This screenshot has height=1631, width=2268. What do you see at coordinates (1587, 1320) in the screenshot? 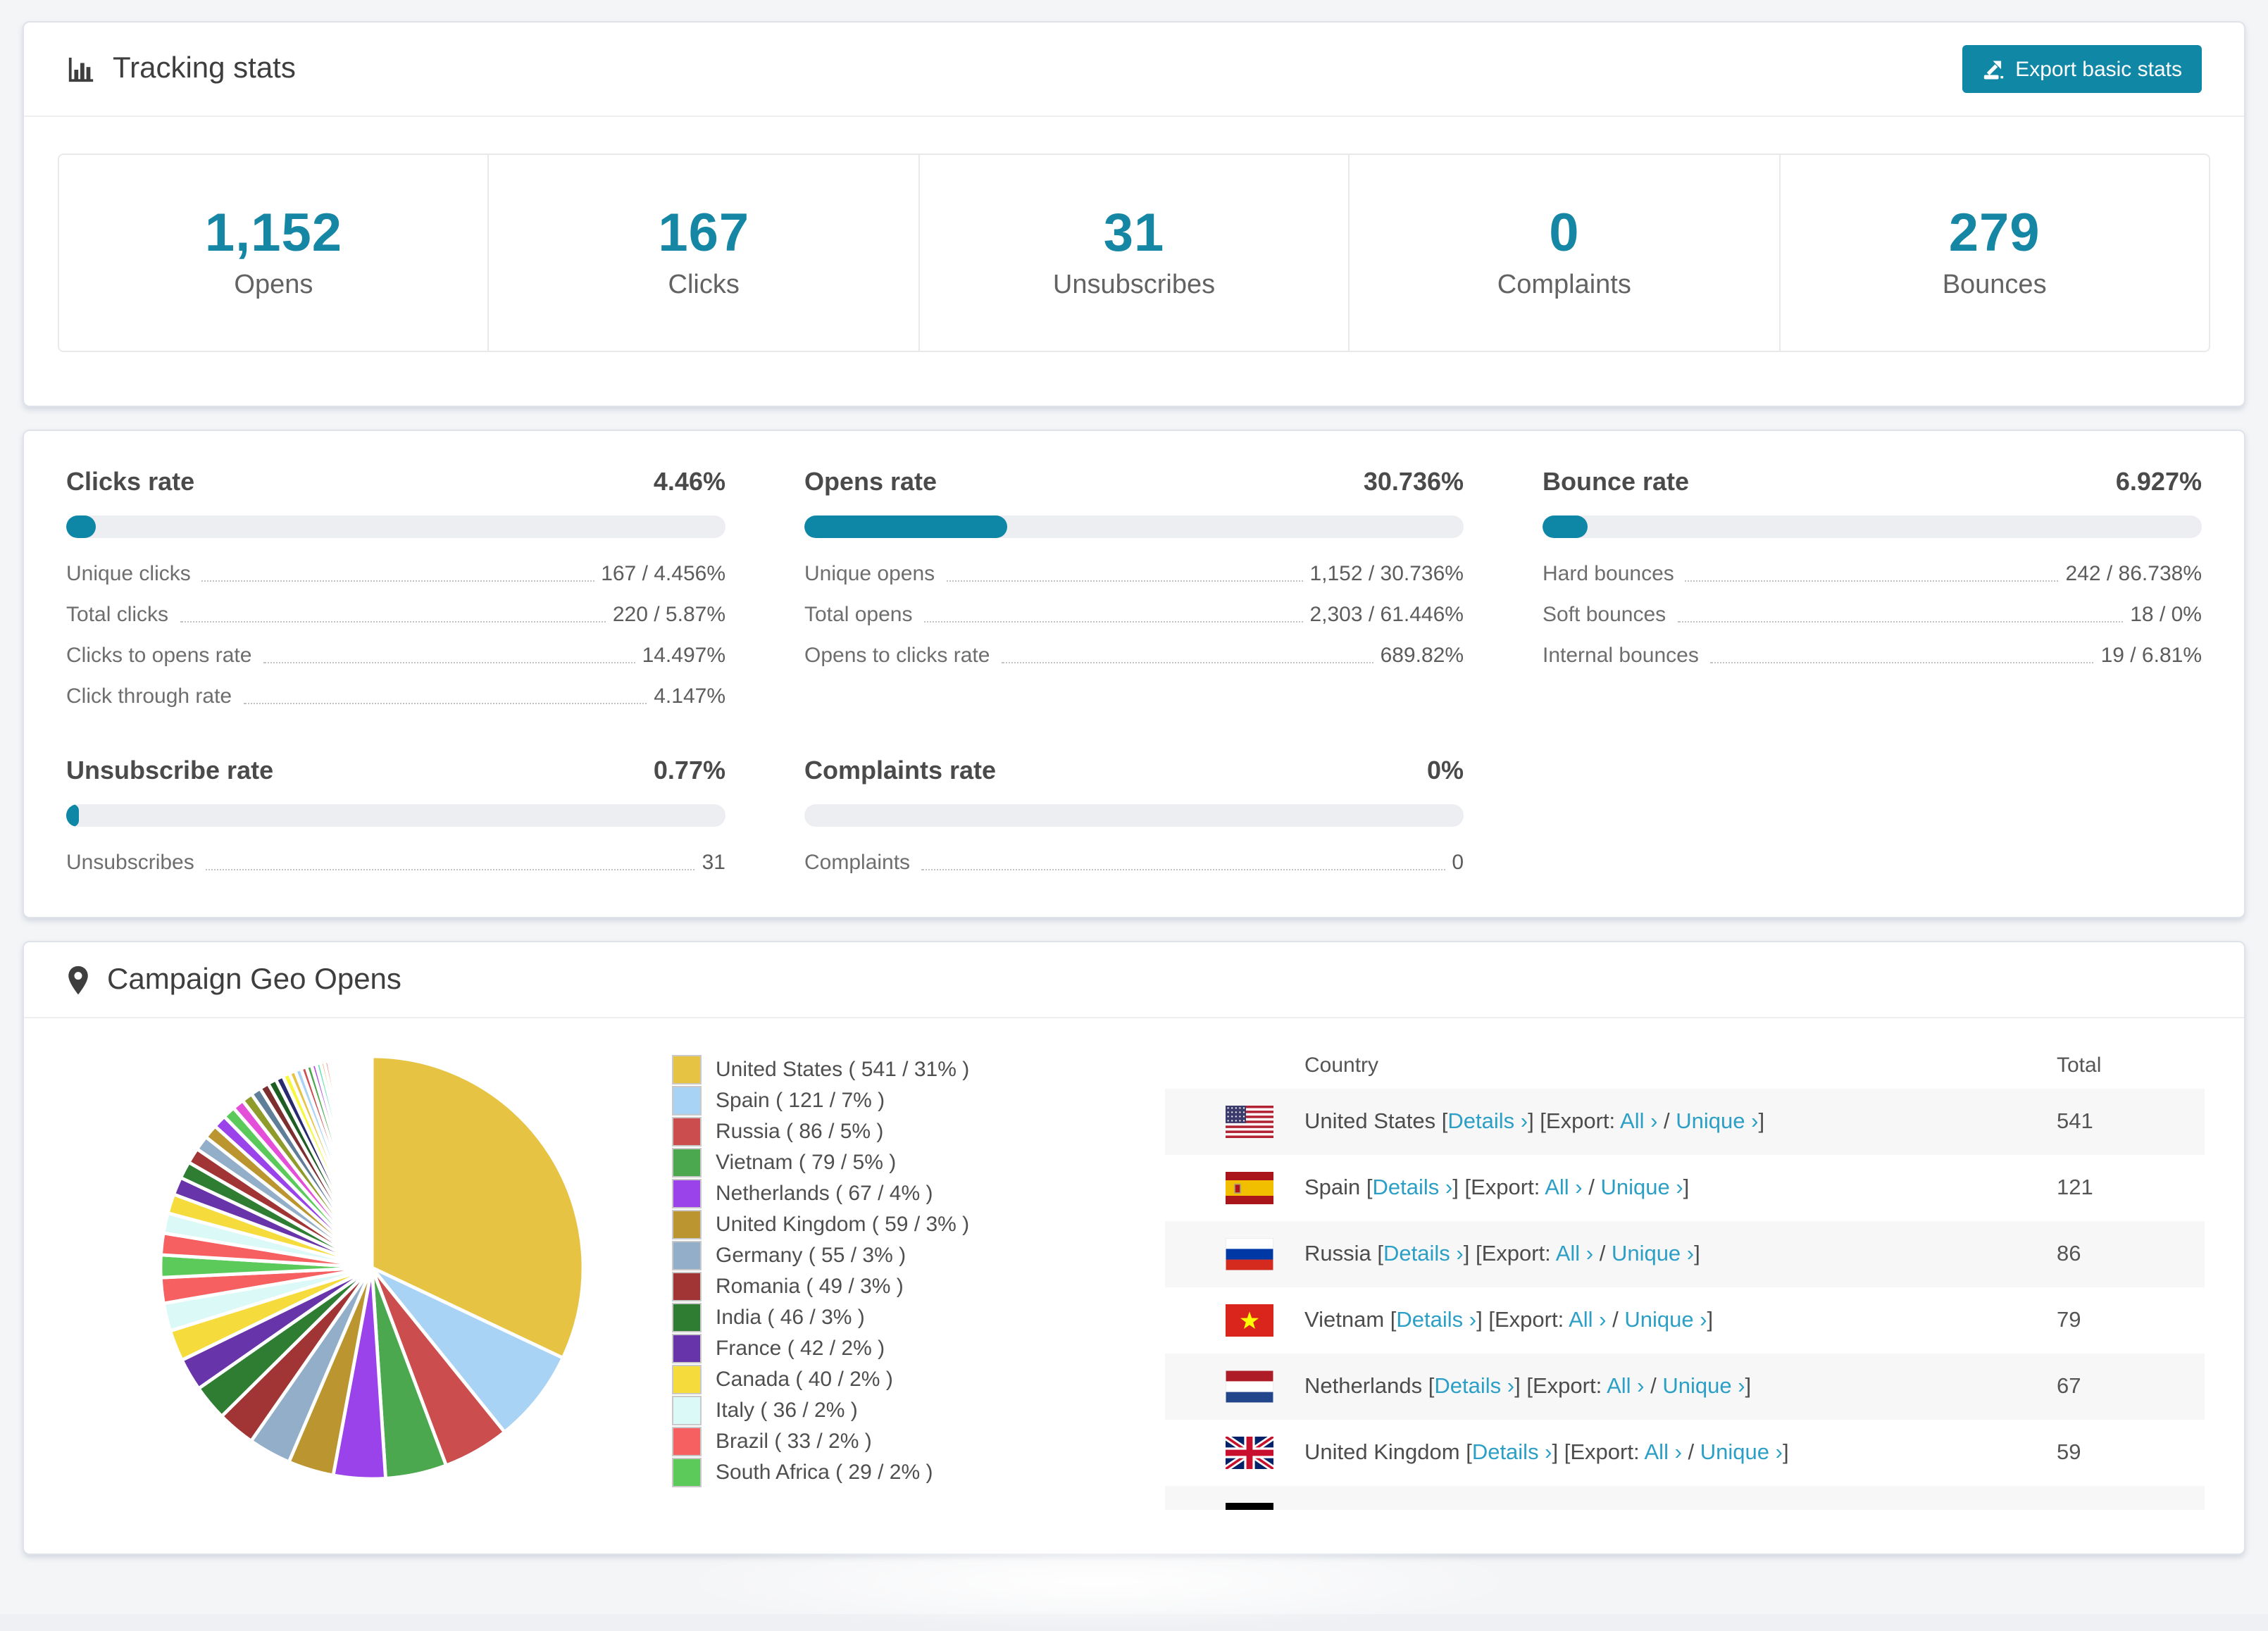
I see `export-all-link-vietnam: All ›` at bounding box center [1587, 1320].